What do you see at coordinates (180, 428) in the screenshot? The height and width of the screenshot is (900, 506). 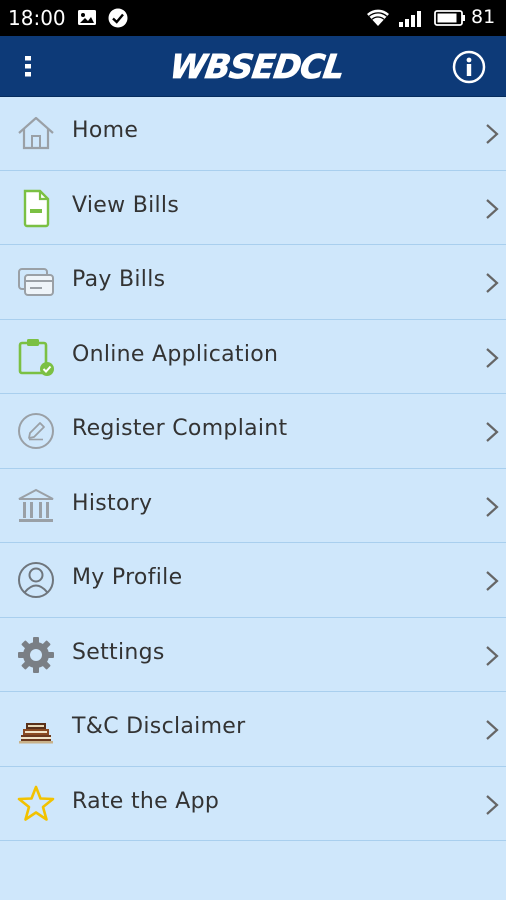 I see `menu-item-label: Register Complaint` at bounding box center [180, 428].